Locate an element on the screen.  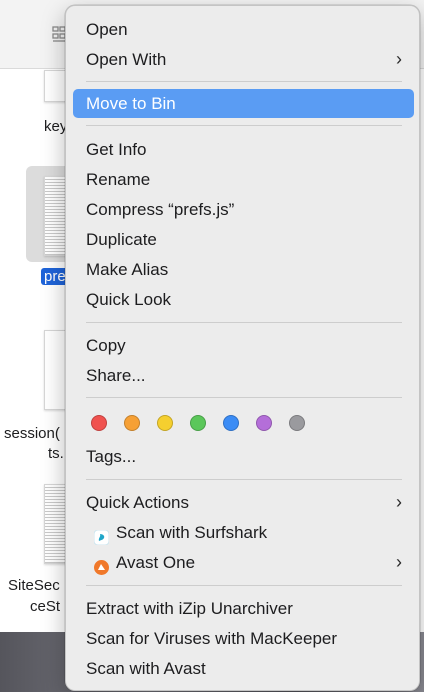
menu-item-scan-surfshark: Scan with Surfshark is located at coordinates (243, 532).